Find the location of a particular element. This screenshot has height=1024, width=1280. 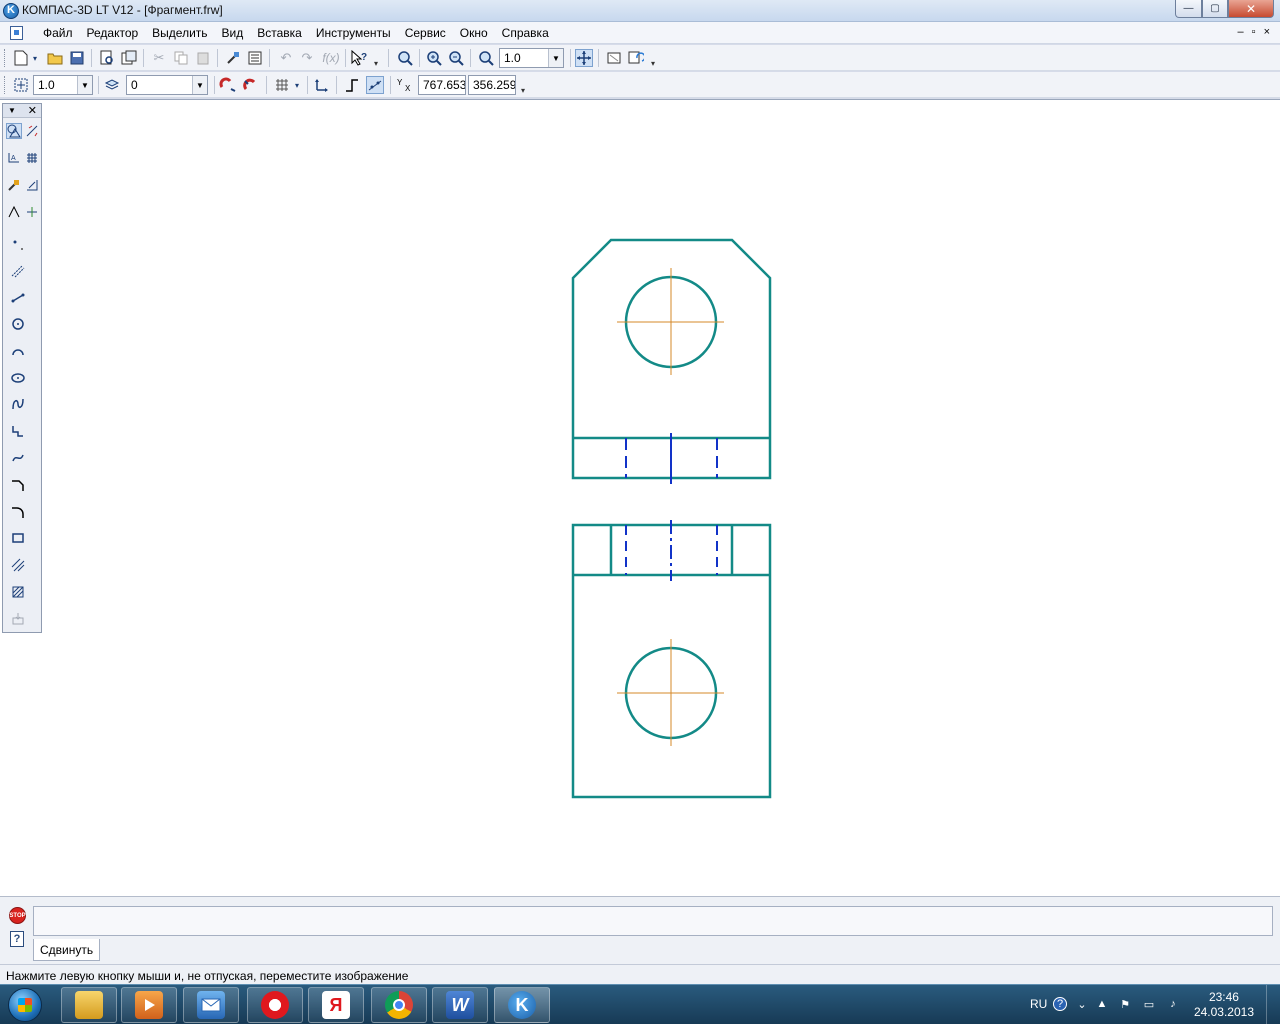

mdi-close-button: × is located at coordinates (1267, 32).